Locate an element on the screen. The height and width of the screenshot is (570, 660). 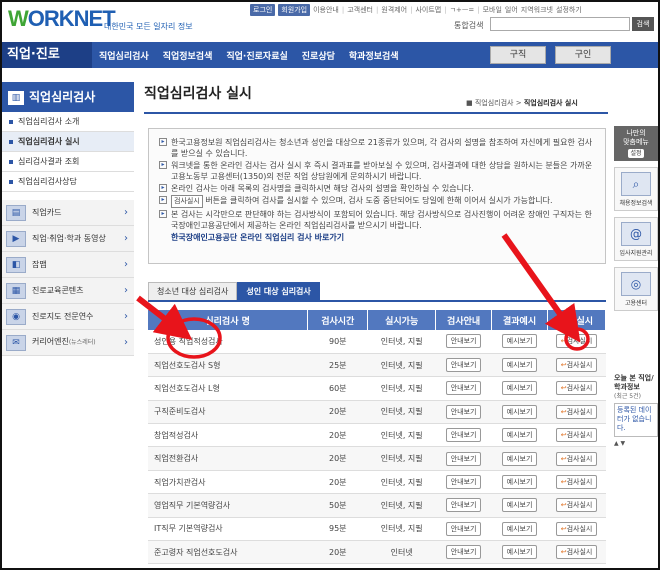
sidebar-item-results: 심리검사결과 조회 is located at coordinates (68, 162).